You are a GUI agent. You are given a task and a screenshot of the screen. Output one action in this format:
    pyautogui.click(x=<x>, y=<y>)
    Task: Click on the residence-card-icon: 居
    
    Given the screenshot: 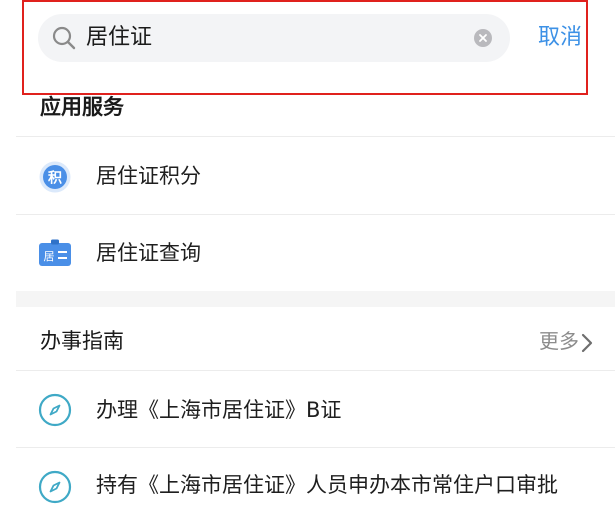 What is the action you would take?
    pyautogui.click(x=55, y=252)
    